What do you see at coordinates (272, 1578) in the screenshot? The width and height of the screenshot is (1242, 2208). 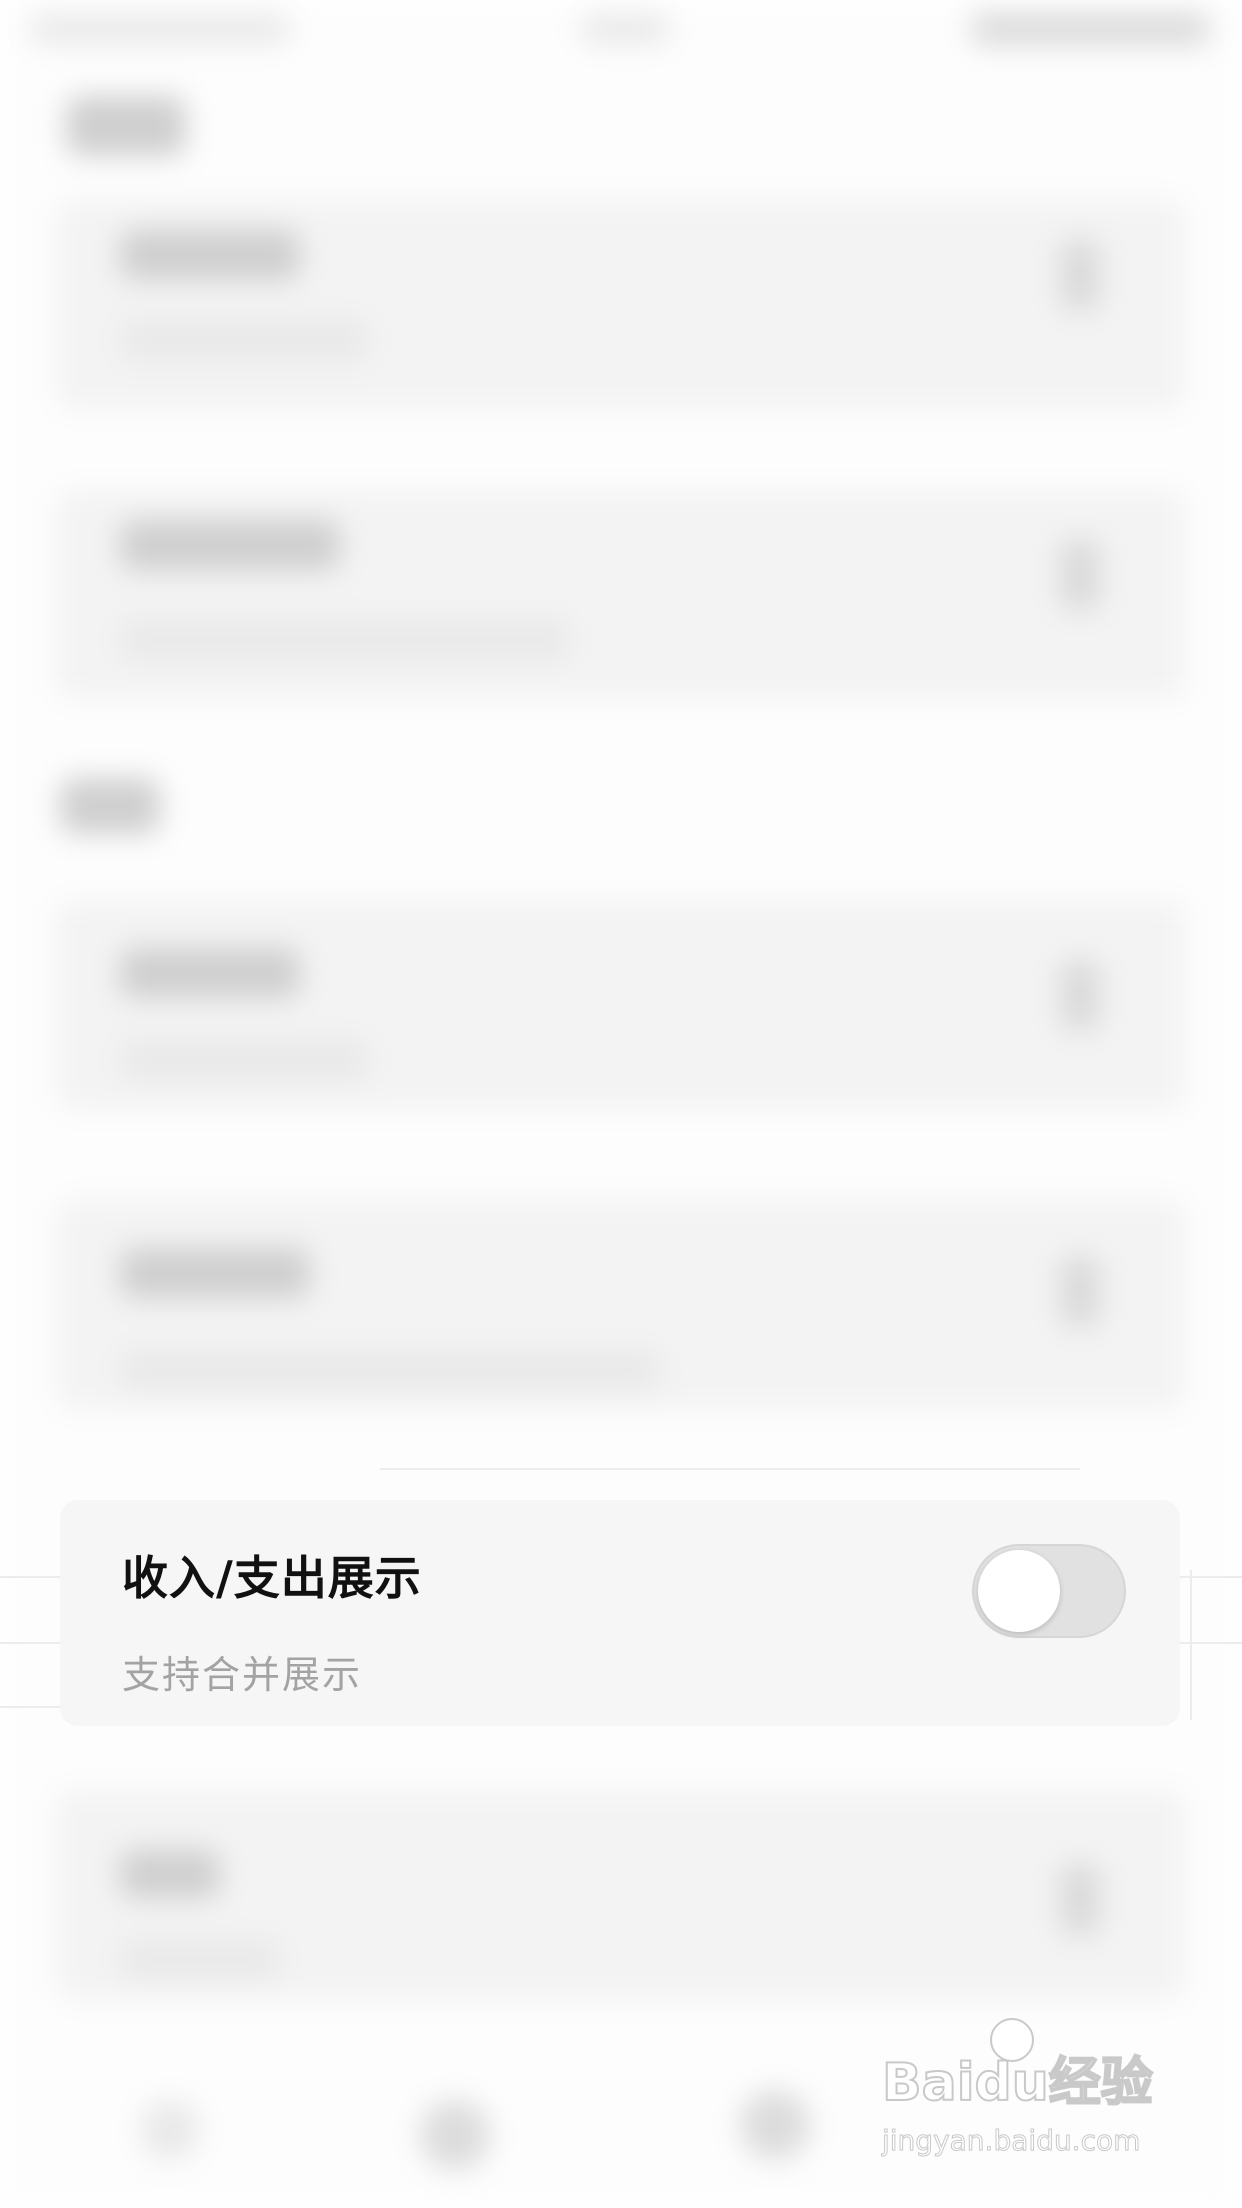 I see `card-title: 收入/支出展示` at bounding box center [272, 1578].